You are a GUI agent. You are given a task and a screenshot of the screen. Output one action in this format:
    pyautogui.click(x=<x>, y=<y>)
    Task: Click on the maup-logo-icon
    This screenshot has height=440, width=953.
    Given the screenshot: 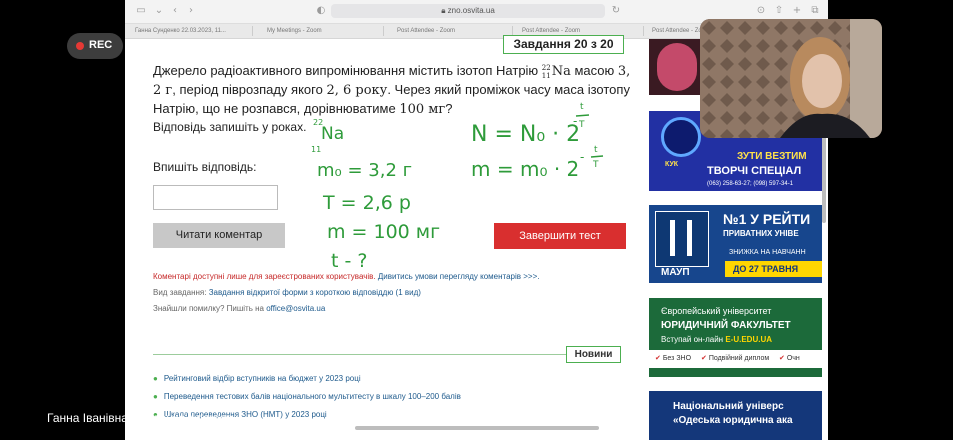 What is the action you would take?
    pyautogui.click(x=682, y=239)
    